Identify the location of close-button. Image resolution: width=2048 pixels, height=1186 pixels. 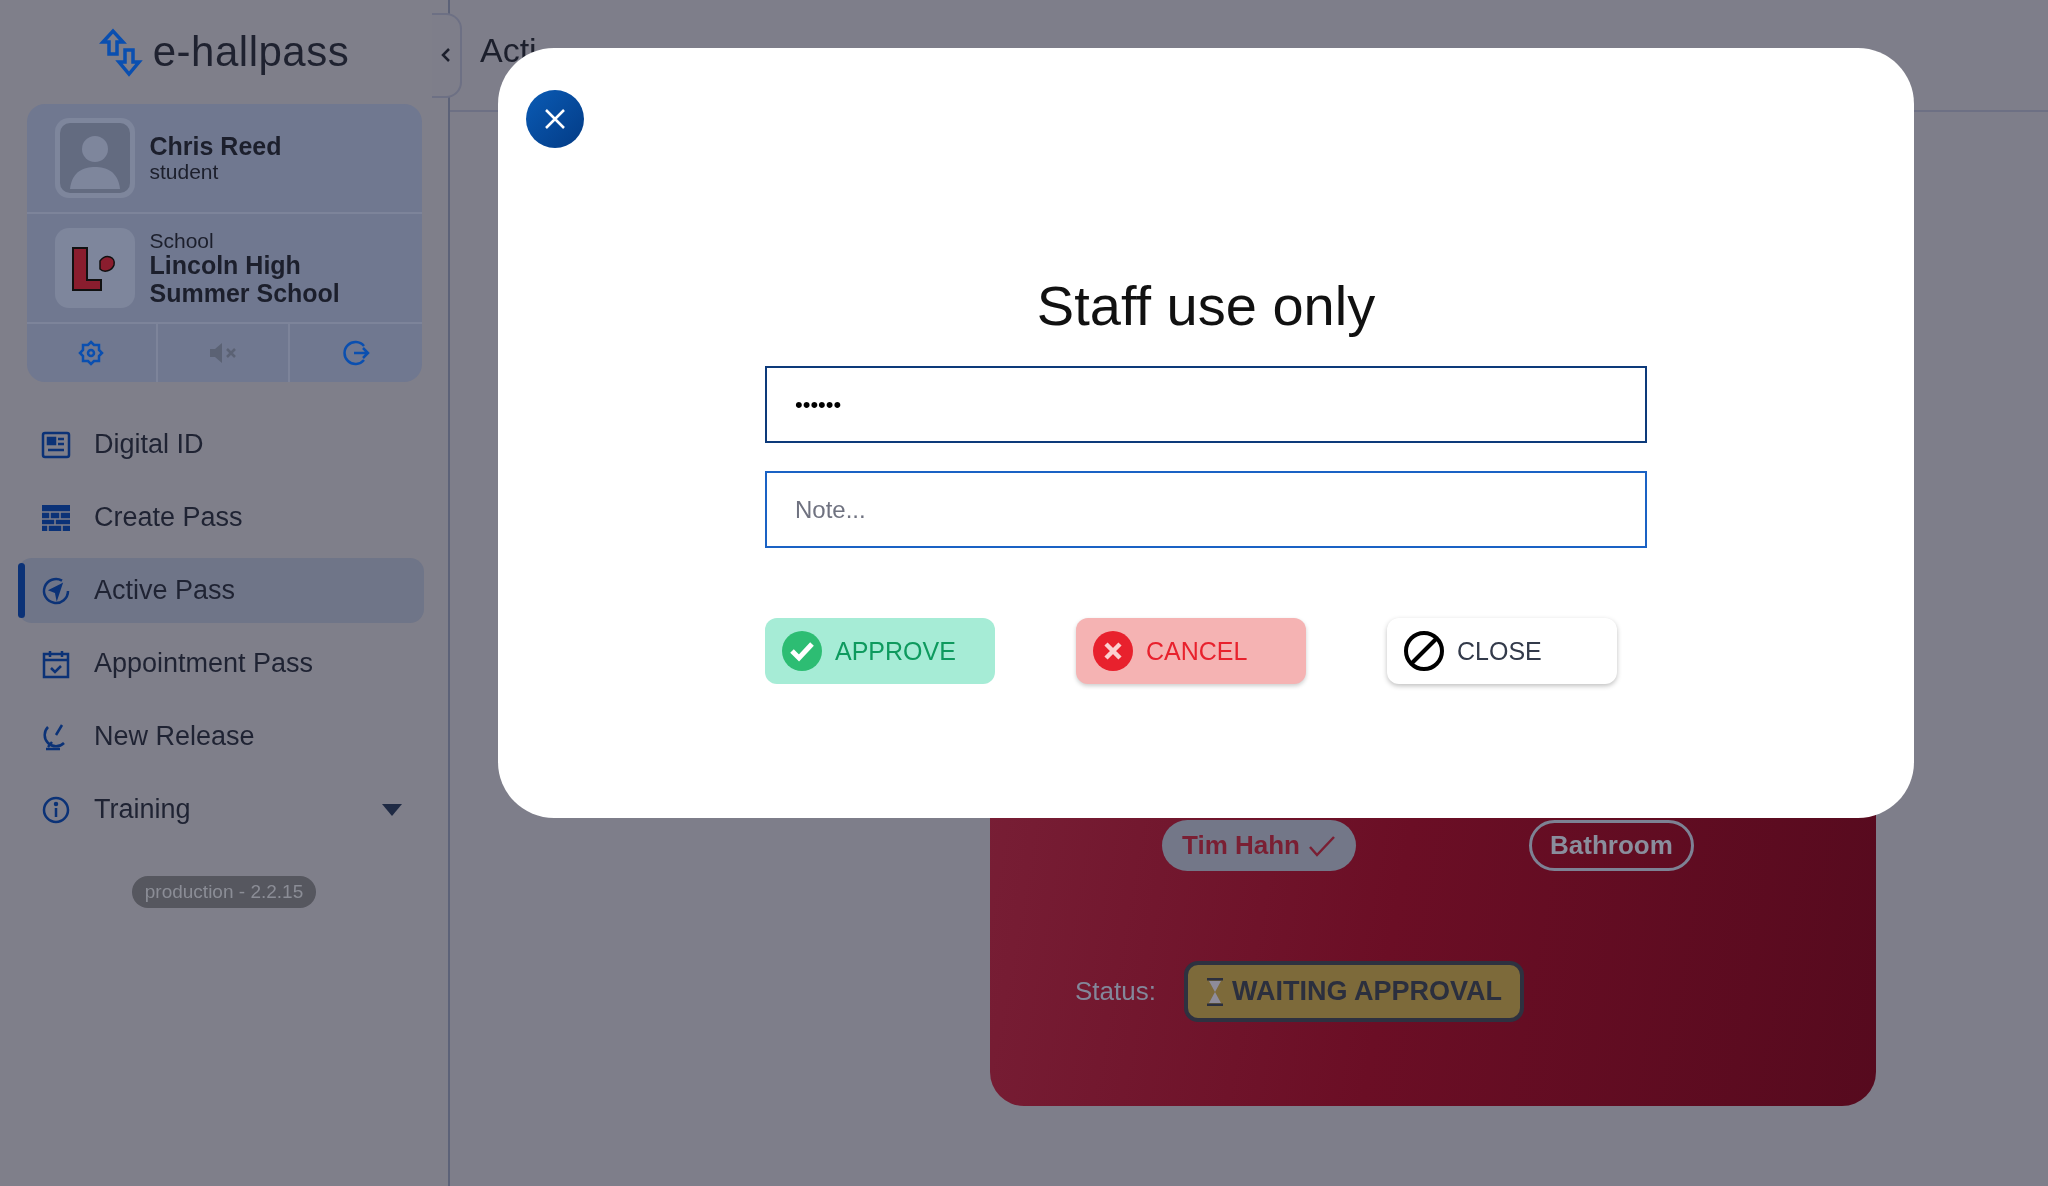
(555, 119).